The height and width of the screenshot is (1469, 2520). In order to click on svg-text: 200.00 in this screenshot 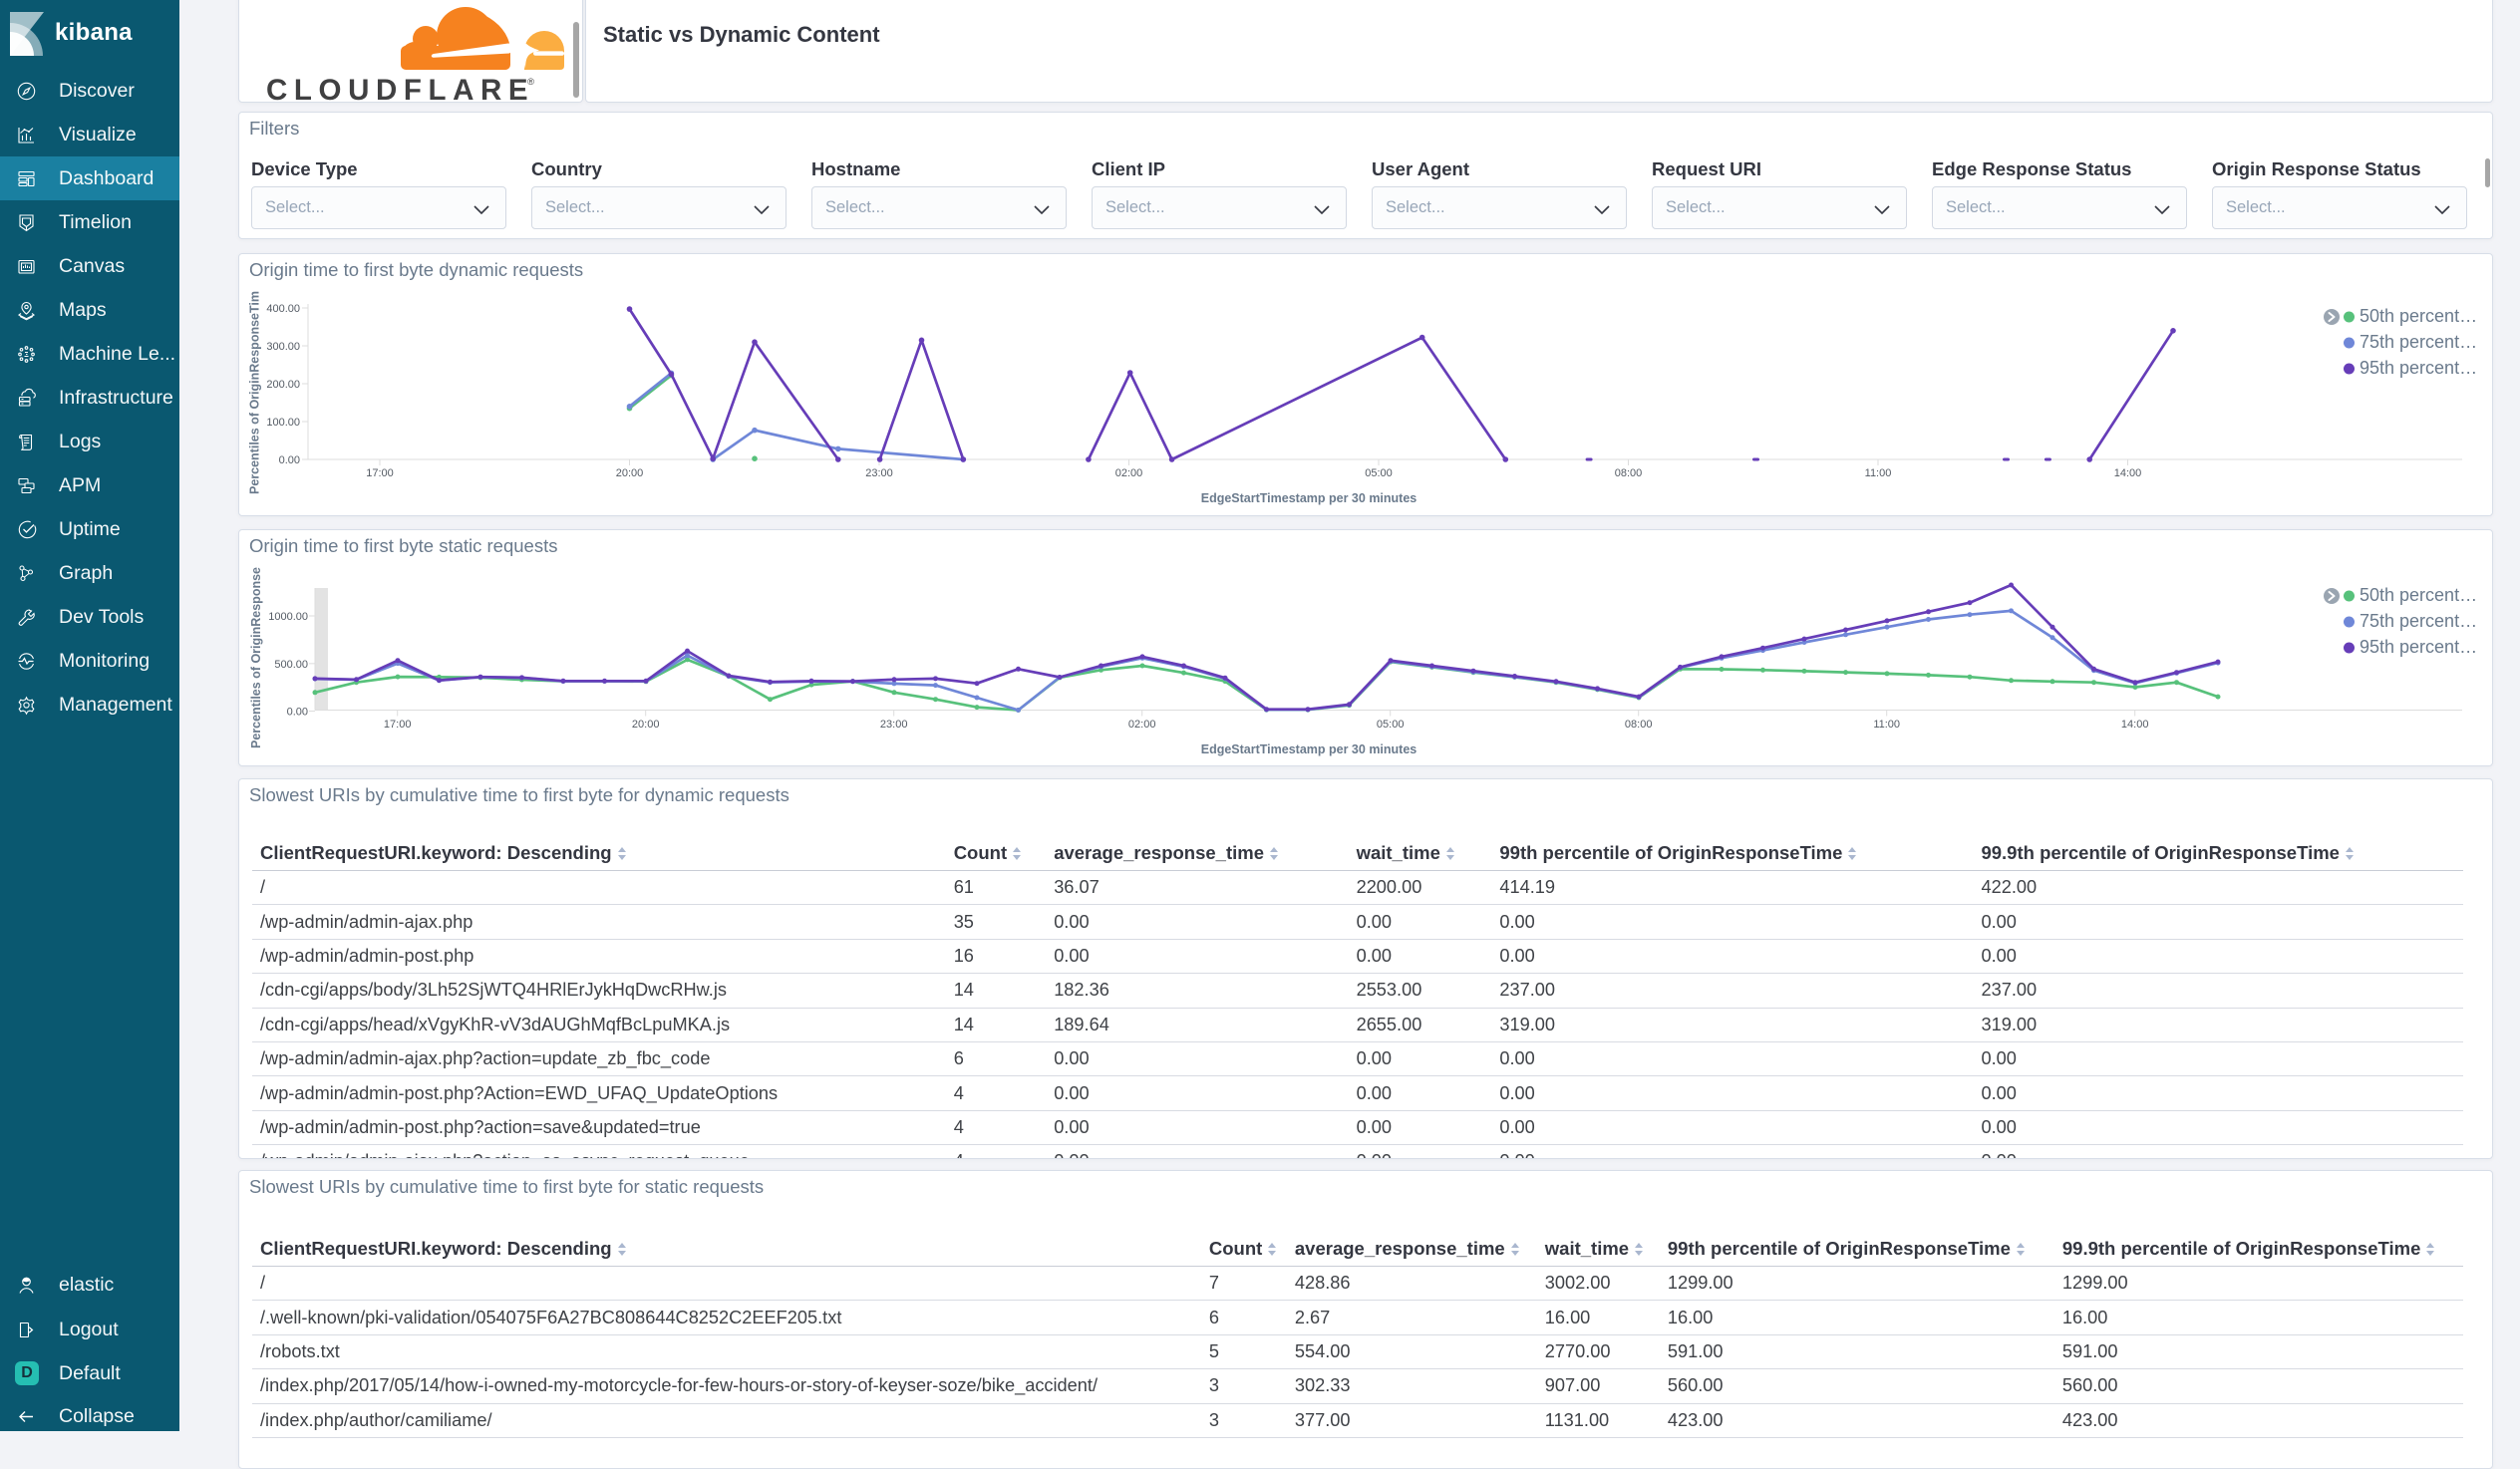, I will do `click(283, 385)`.